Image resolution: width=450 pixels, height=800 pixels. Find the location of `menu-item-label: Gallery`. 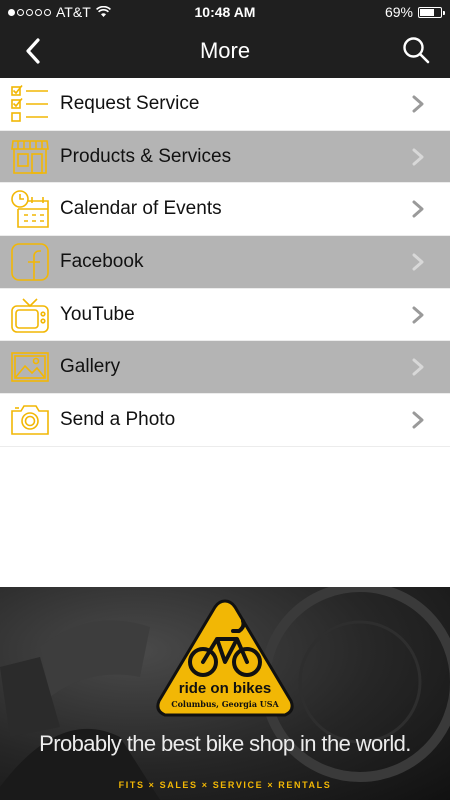

menu-item-label: Gallery is located at coordinates (90, 367).